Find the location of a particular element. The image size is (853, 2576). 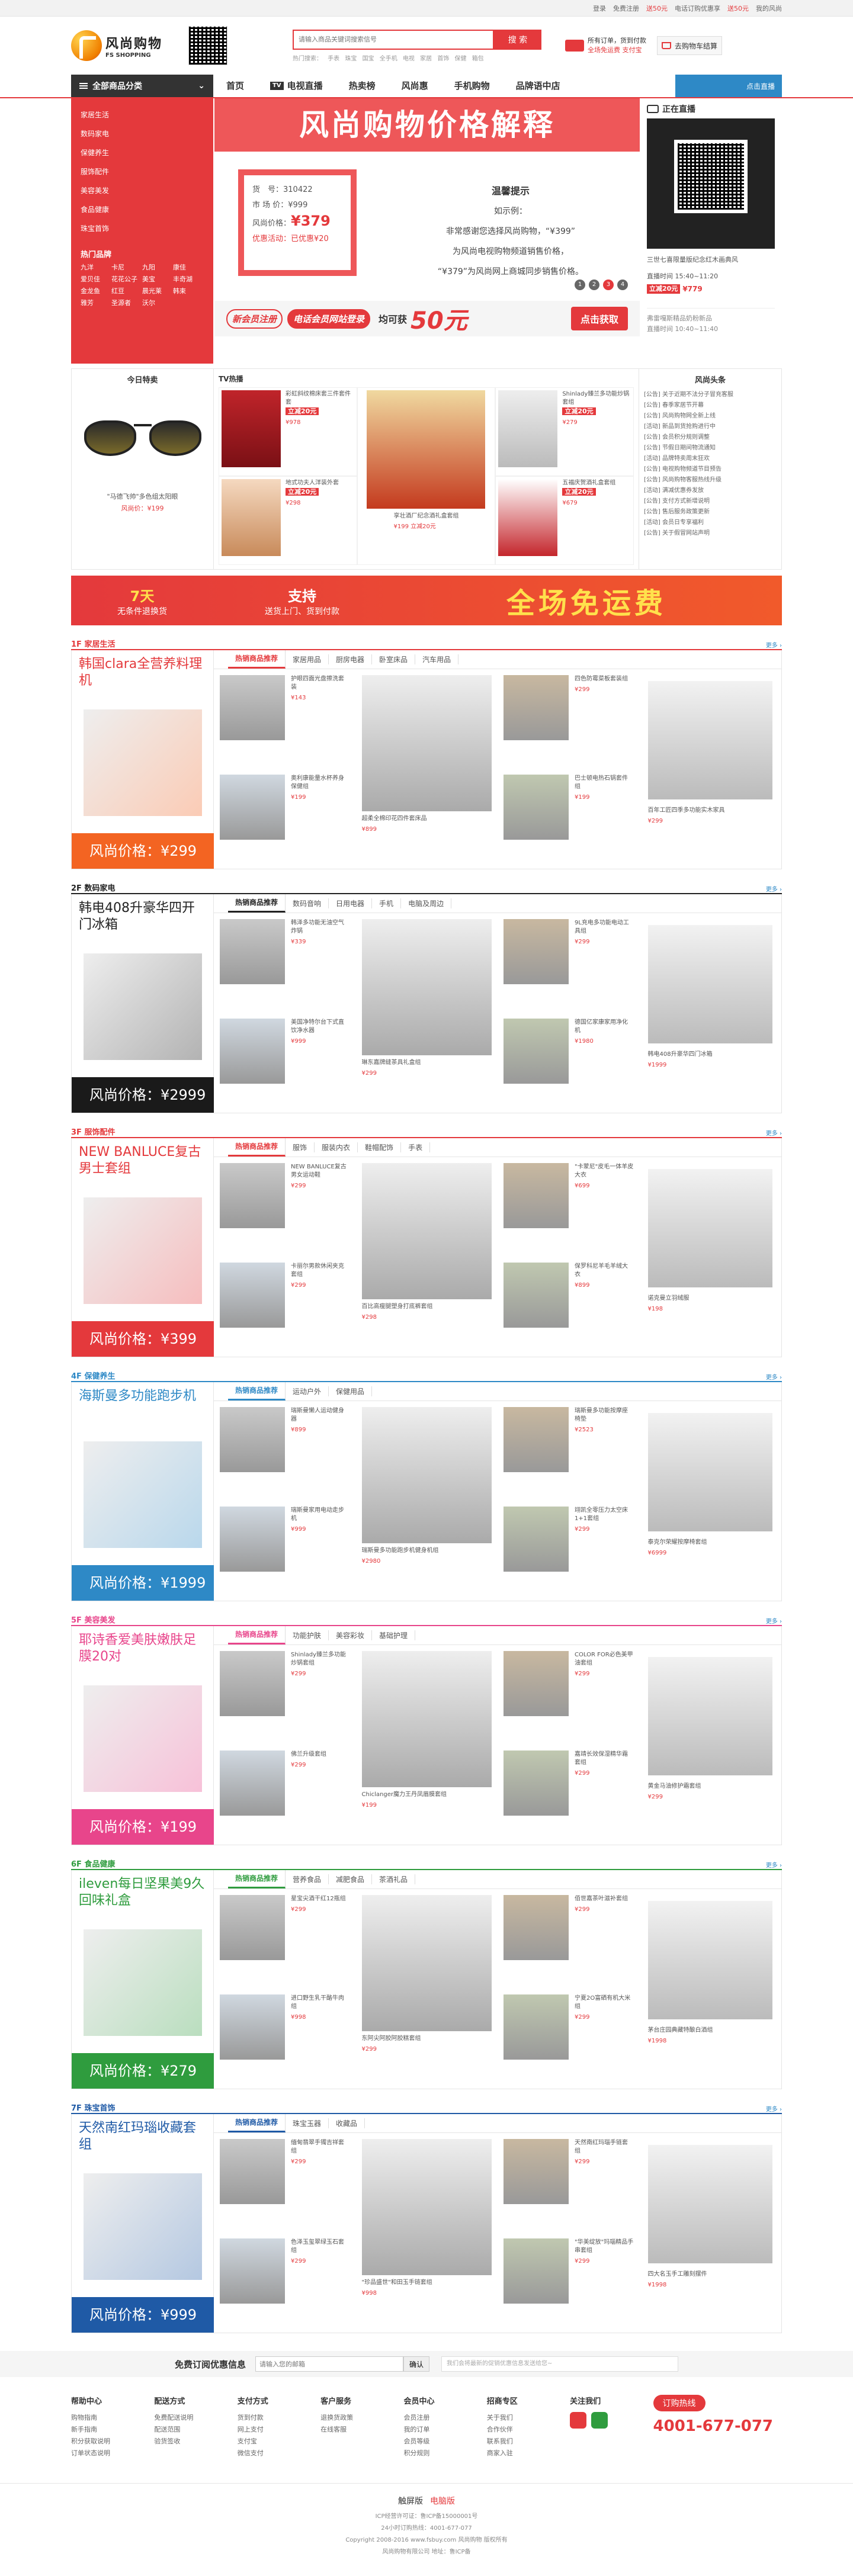

promo-strip: 7天 无条件退换货 支持 送货上门、货到付款 全场免运费 is located at coordinates (426, 600).